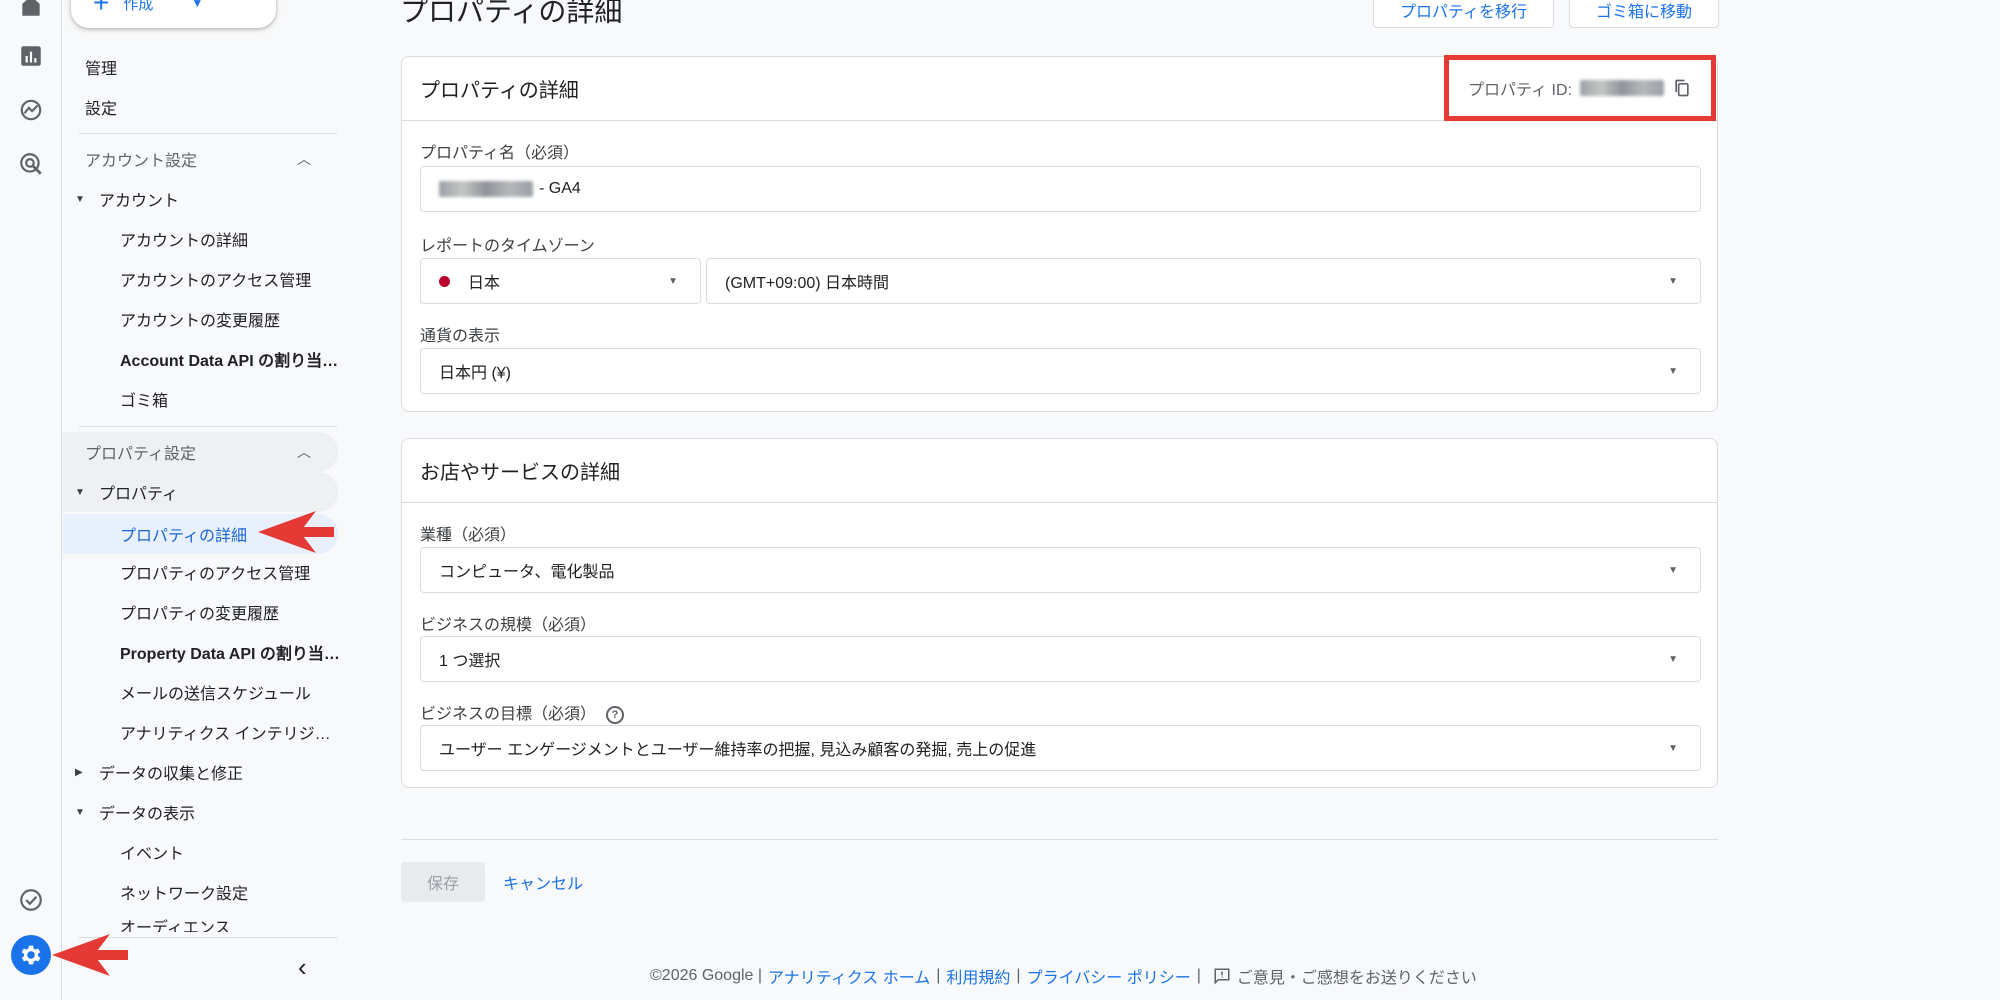 The height and width of the screenshot is (1000, 2000). Describe the element at coordinates (141, 454) in the screenshot. I see `section-property-label: プロパティ設定` at that location.